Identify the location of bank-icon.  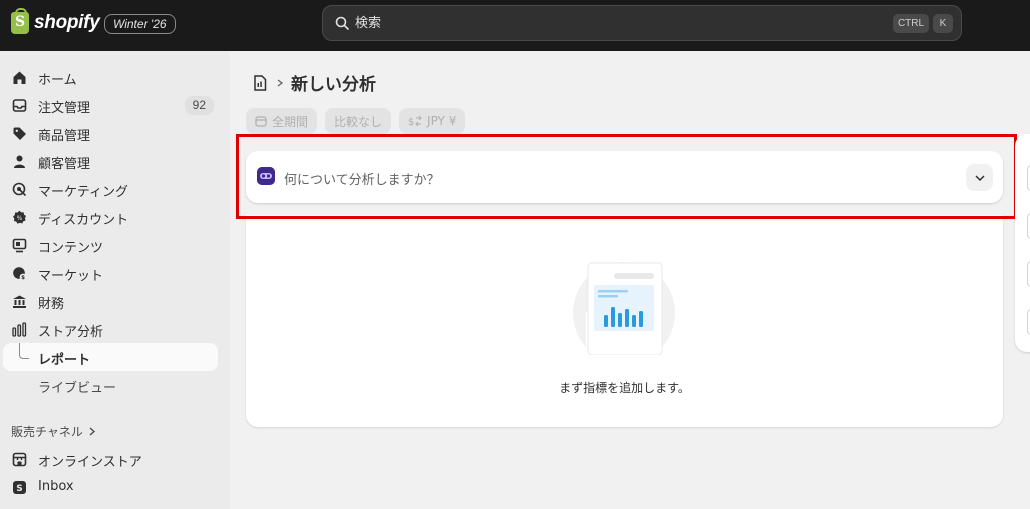
(19, 301).